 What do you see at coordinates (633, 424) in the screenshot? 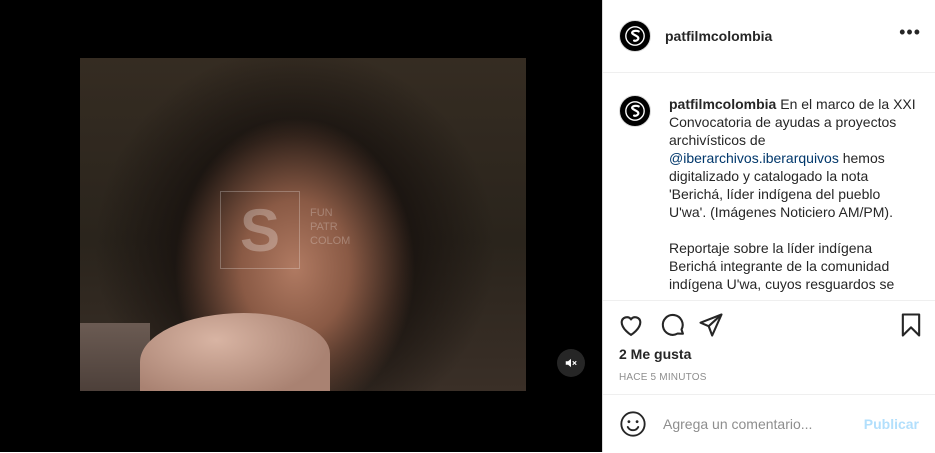
I see `emoji-icon` at bounding box center [633, 424].